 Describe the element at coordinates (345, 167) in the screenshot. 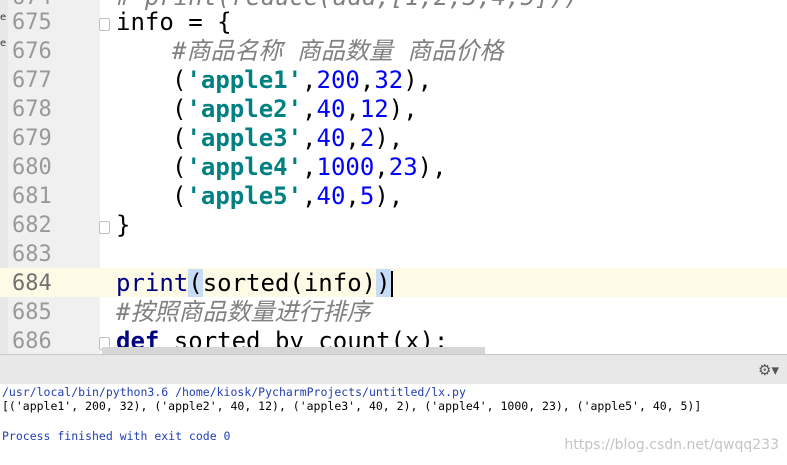

I see `number-literal: 1000` at that location.